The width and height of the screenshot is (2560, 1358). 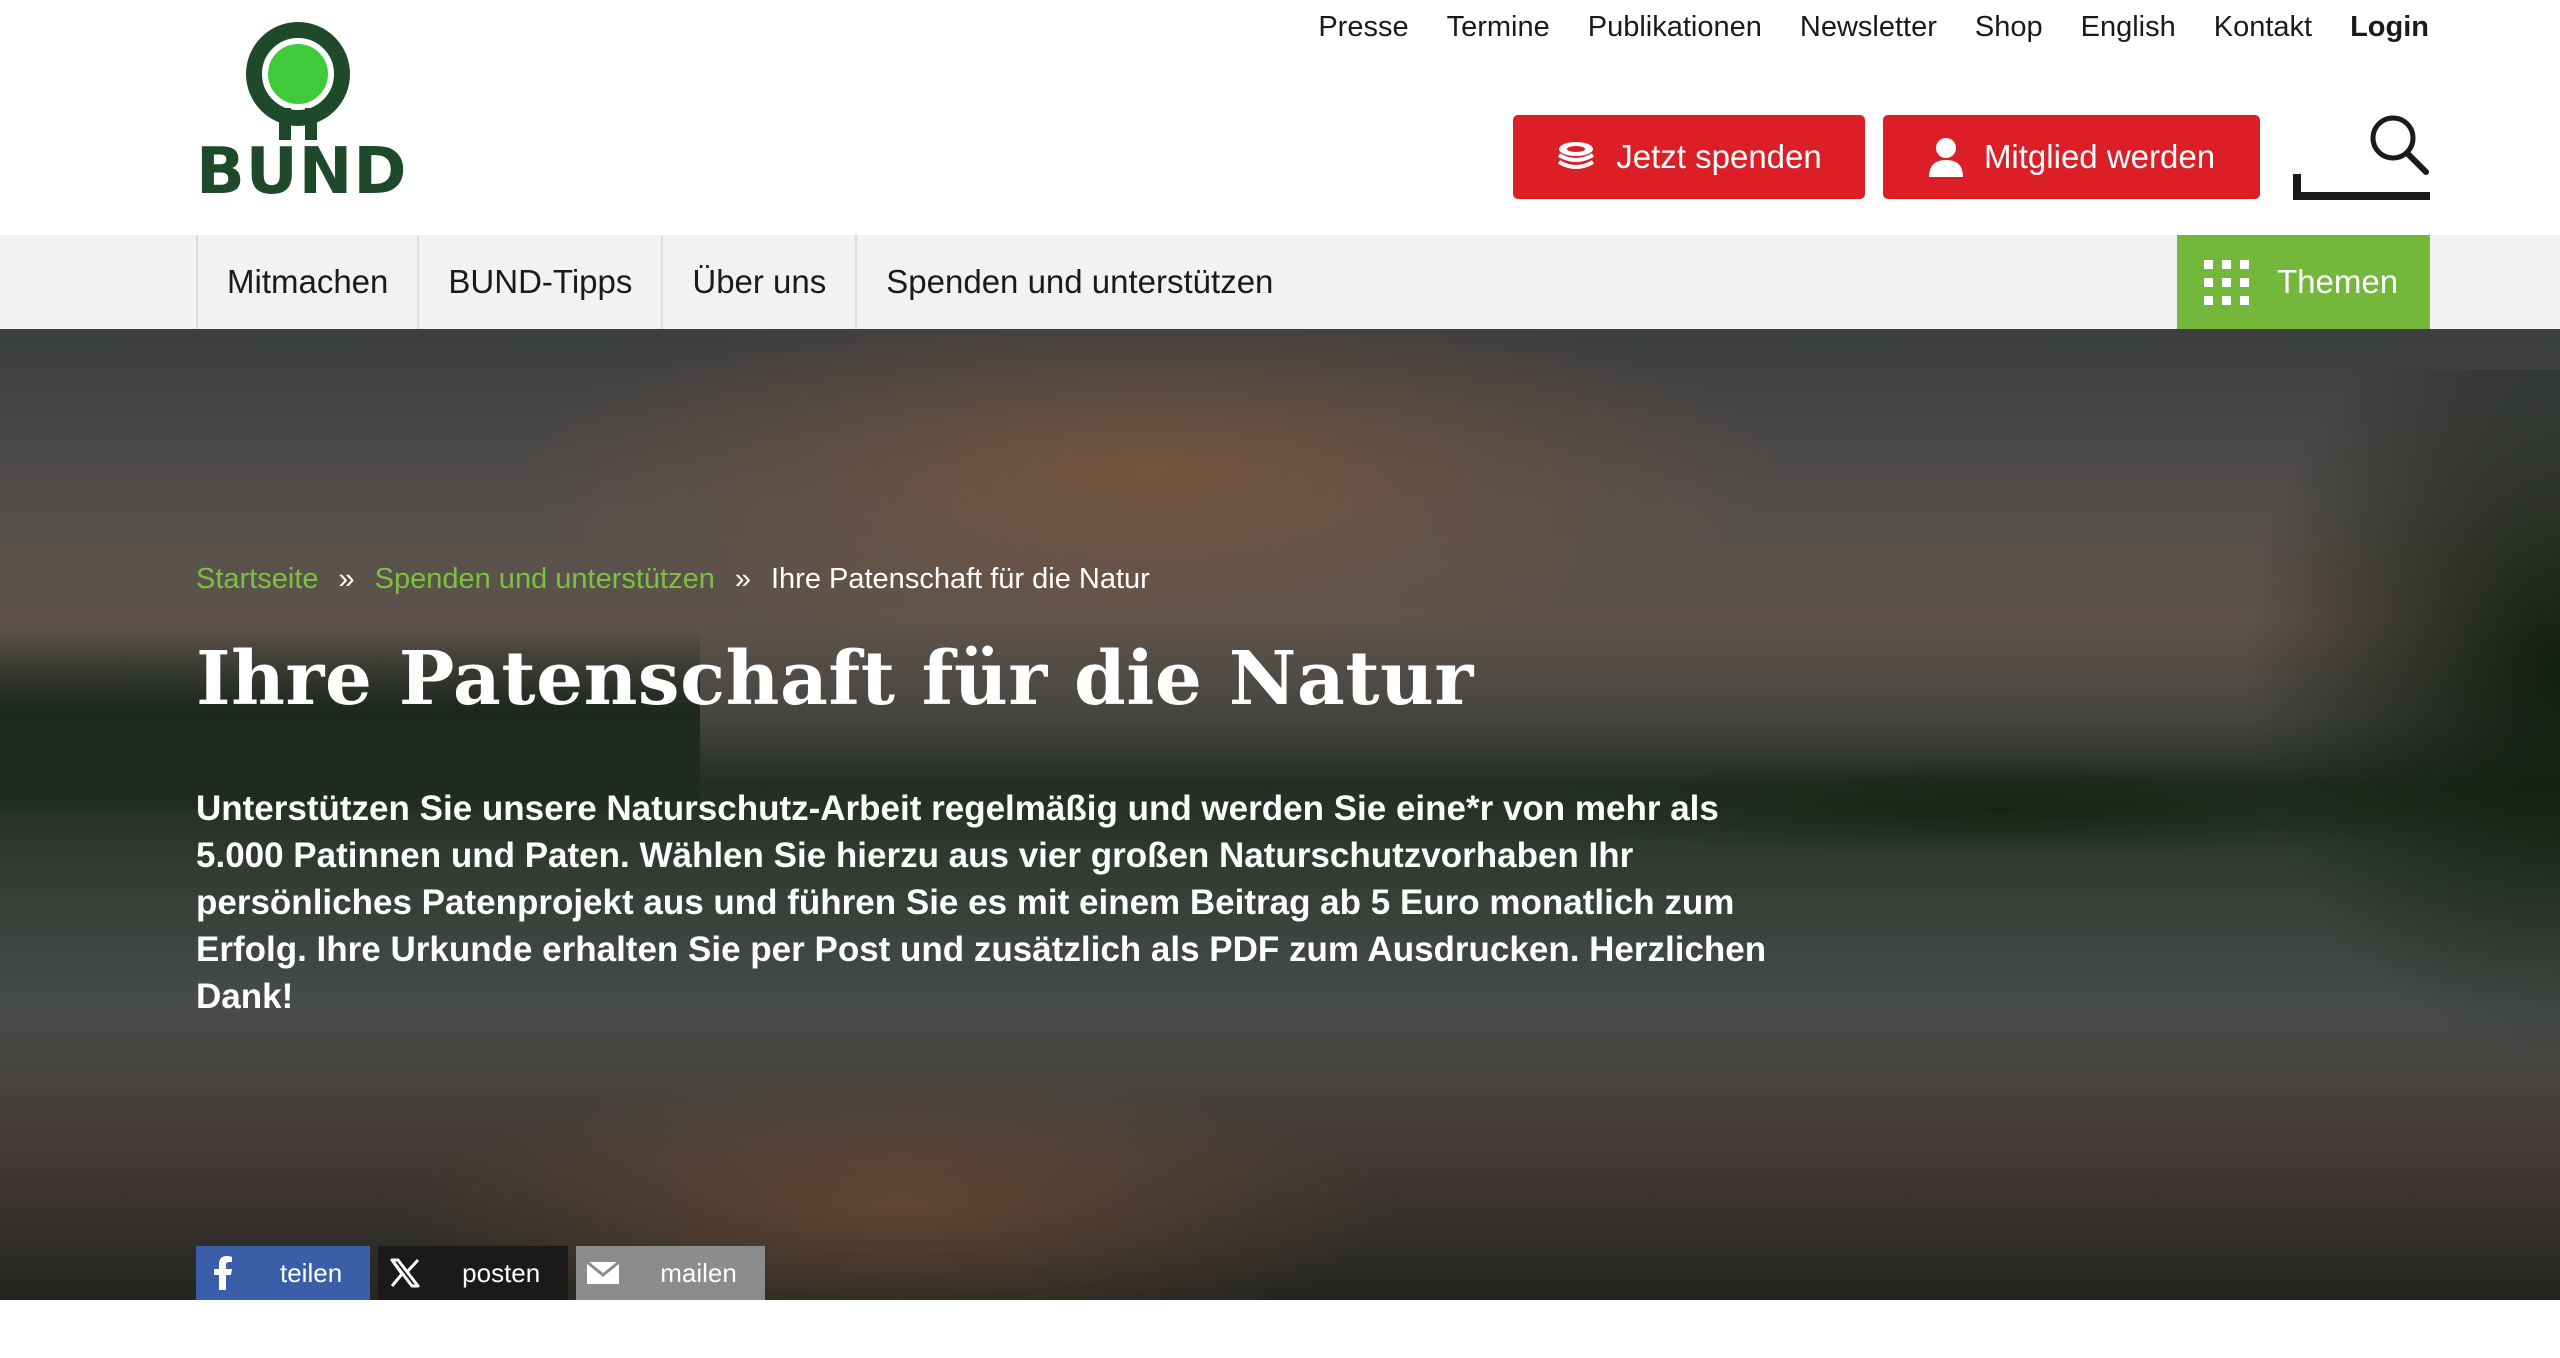 What do you see at coordinates (698, 1272) in the screenshot?
I see `share-mail-label: mailen` at bounding box center [698, 1272].